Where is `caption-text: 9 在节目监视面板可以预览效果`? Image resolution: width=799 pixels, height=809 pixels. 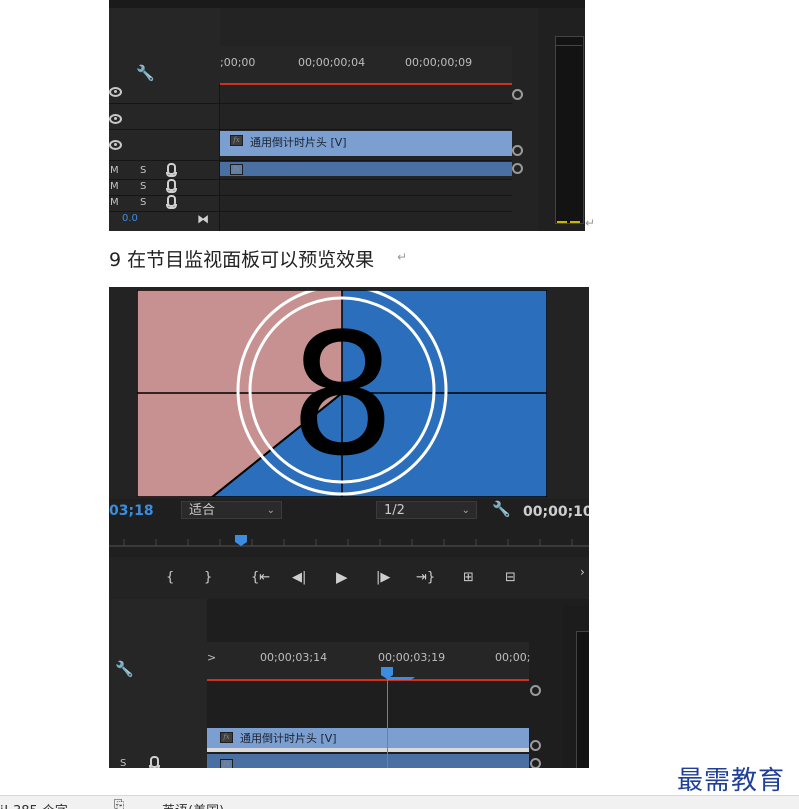
caption-text: 9 在节目监视面板可以预览效果 is located at coordinates (242, 260).